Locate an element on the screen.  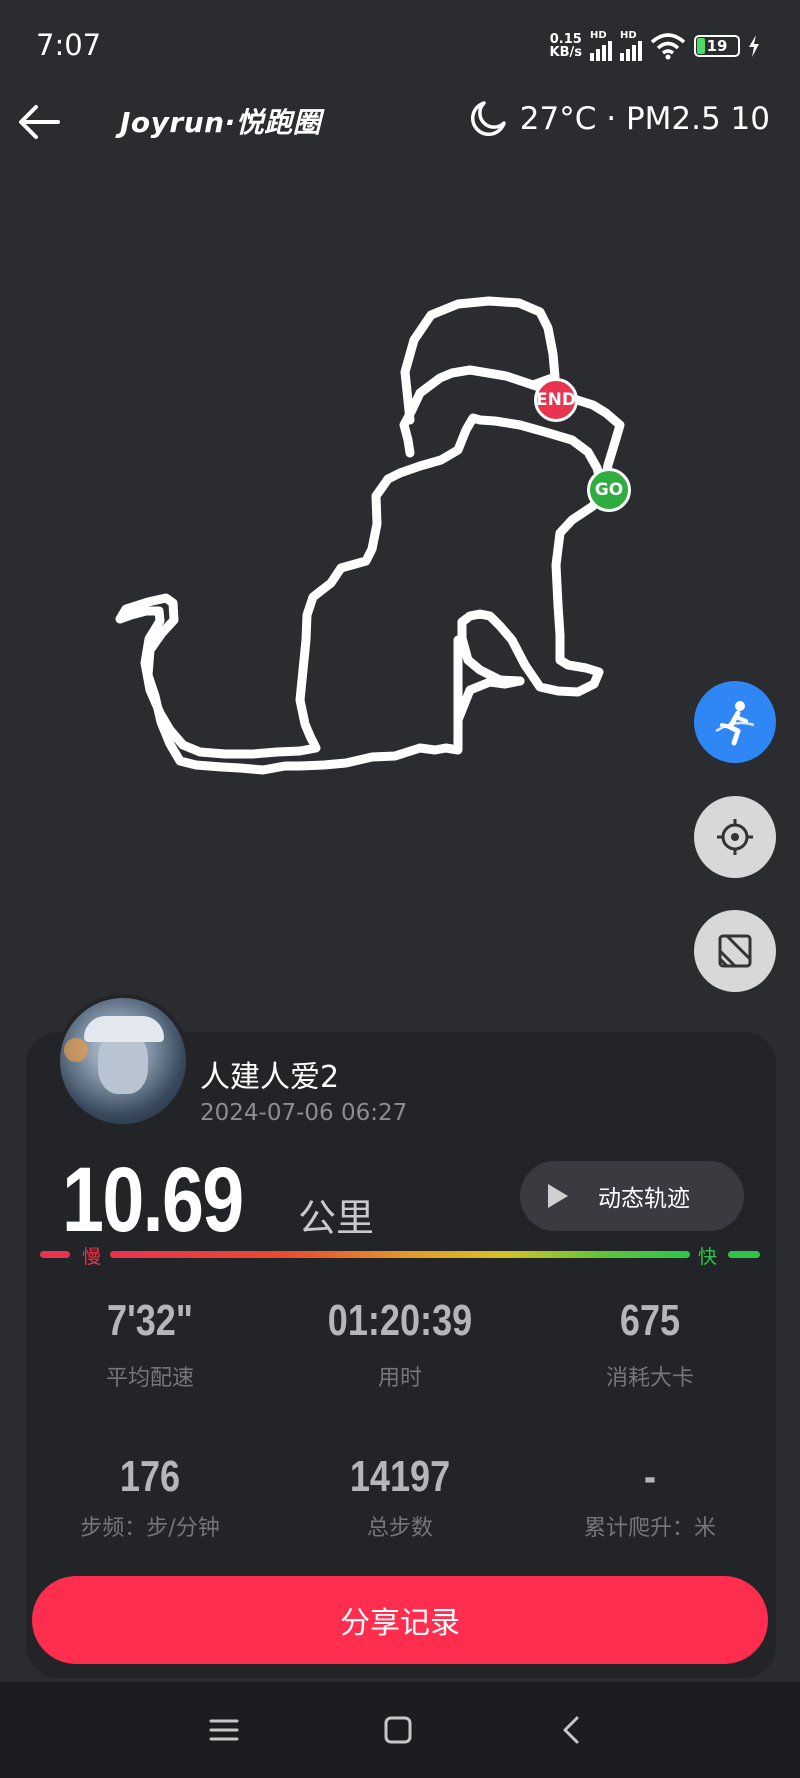
route-end-label: END is located at coordinates (556, 400).